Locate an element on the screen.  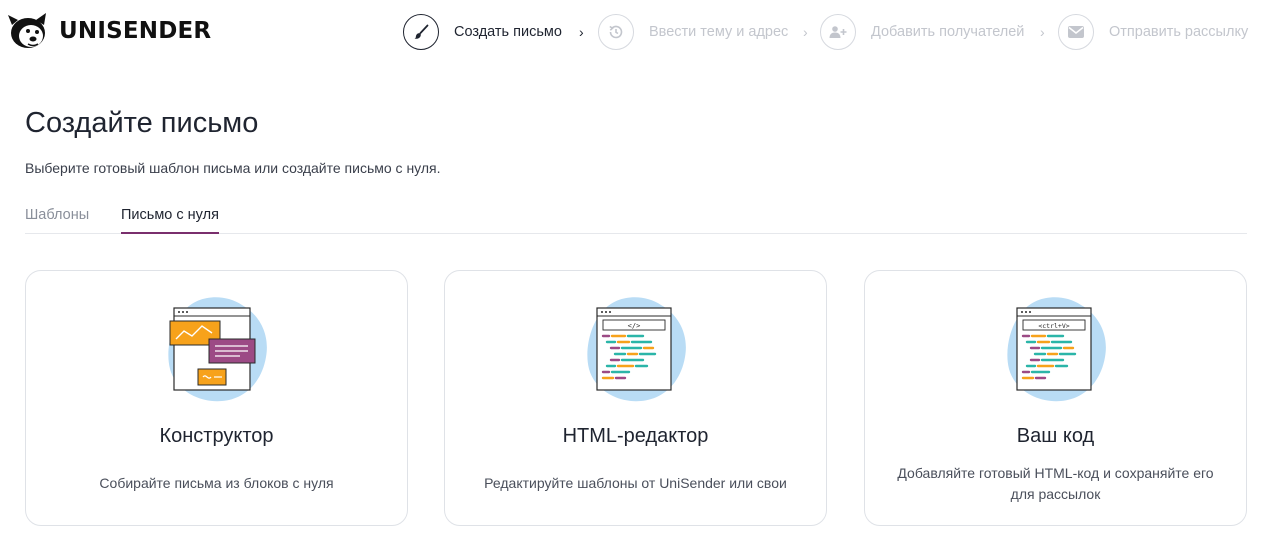
history-icon is located at coordinates (616, 32).